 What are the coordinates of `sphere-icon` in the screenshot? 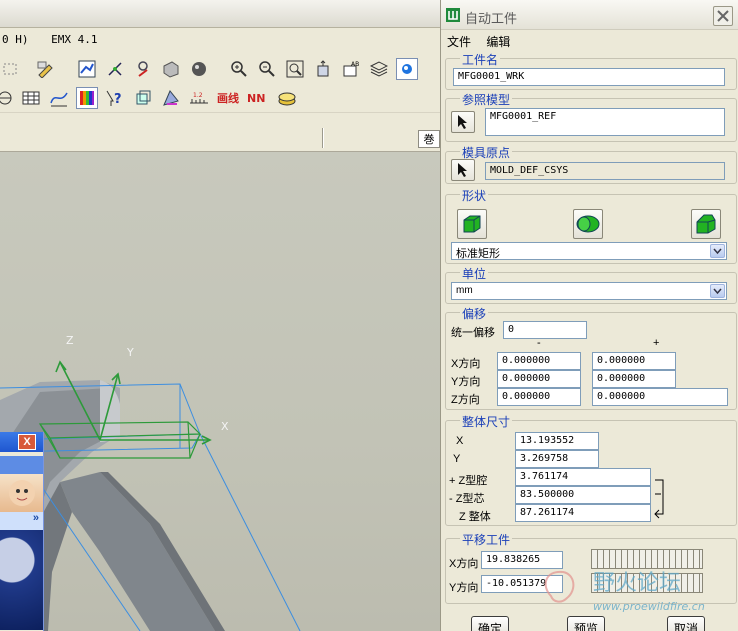 It's located at (199, 69).